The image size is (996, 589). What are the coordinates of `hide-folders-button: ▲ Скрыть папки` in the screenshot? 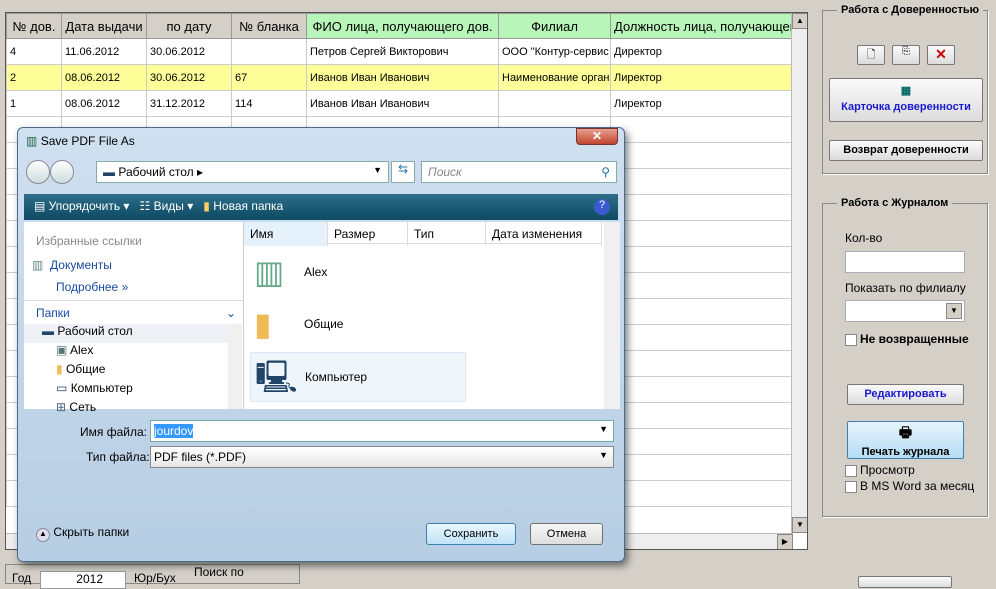 It's located at (82, 533).